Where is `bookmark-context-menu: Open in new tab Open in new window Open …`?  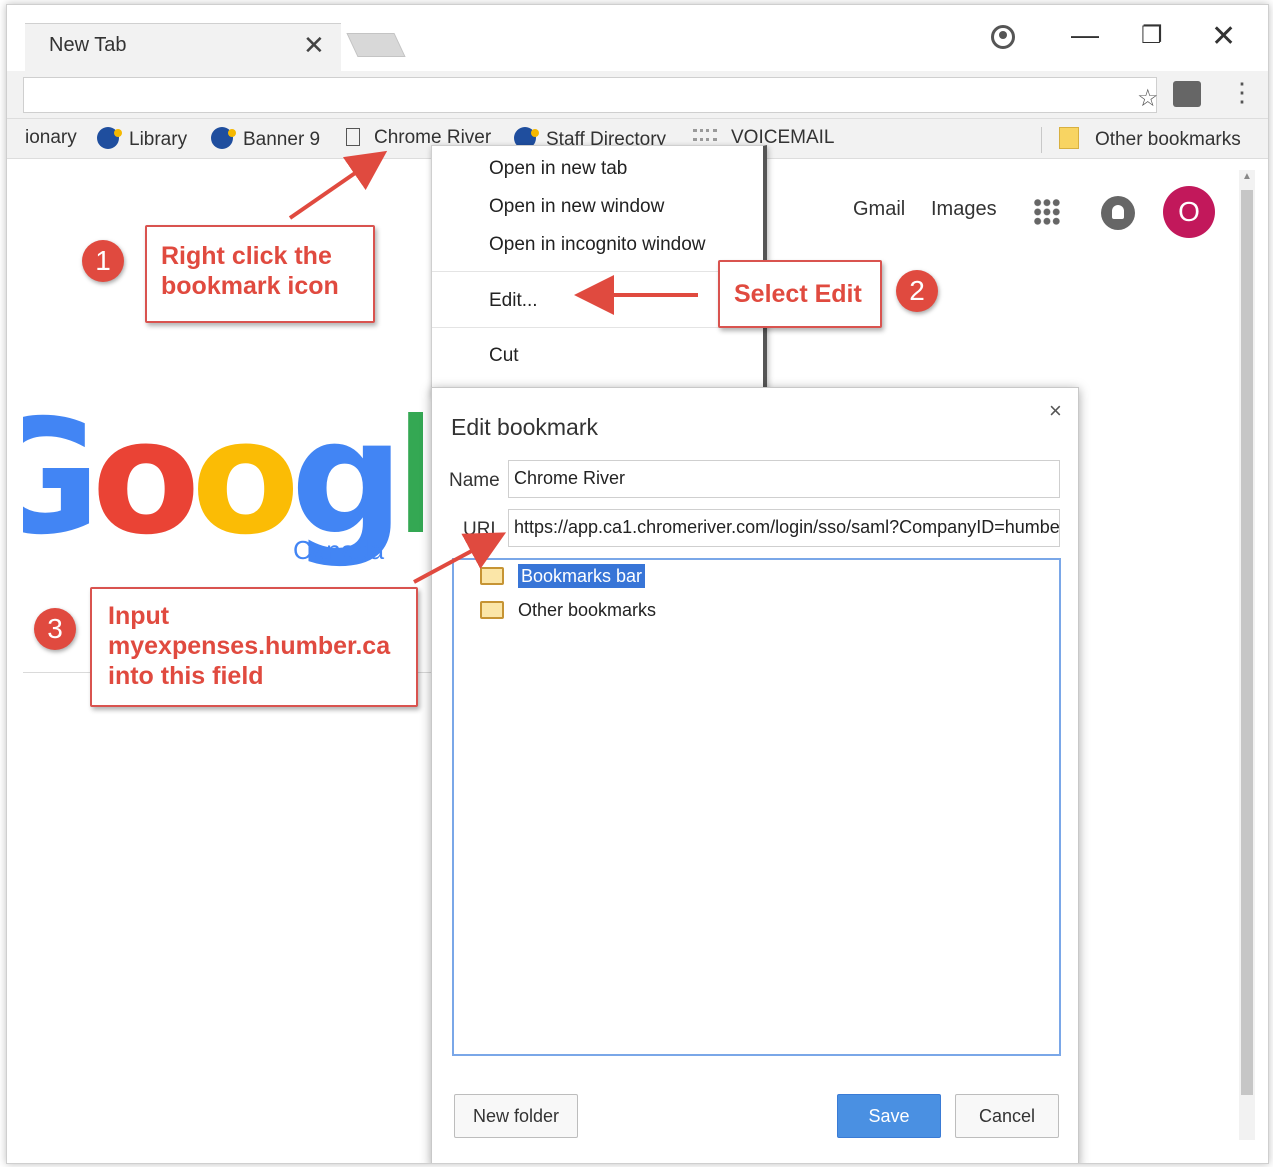 bookmark-context-menu: Open in new tab Open in new window Open … is located at coordinates (599, 270).